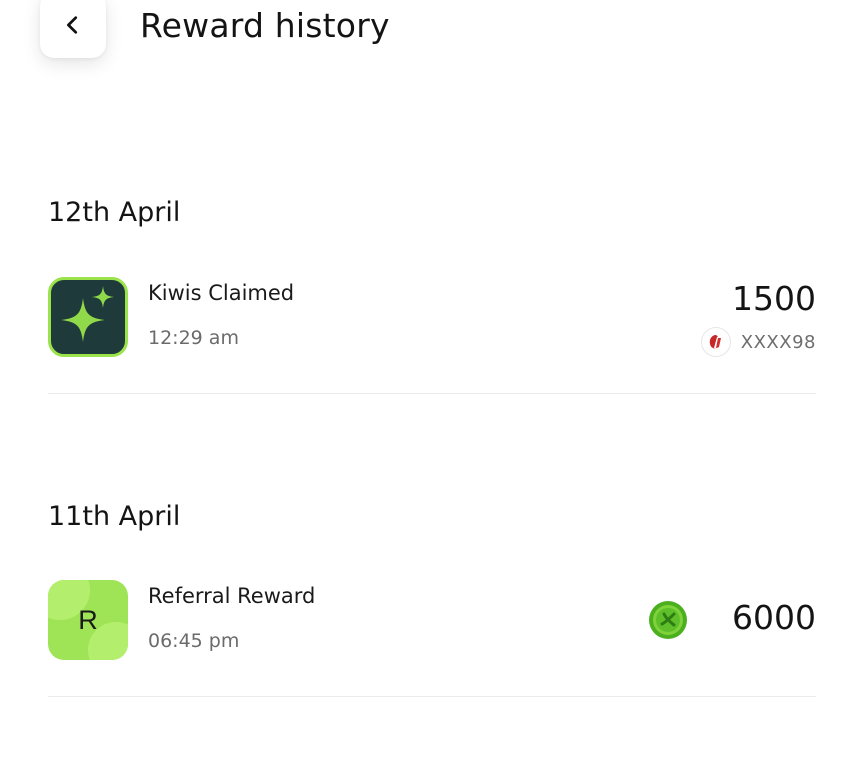 The image size is (864, 769). I want to click on avatar-letter: R, so click(88, 619).